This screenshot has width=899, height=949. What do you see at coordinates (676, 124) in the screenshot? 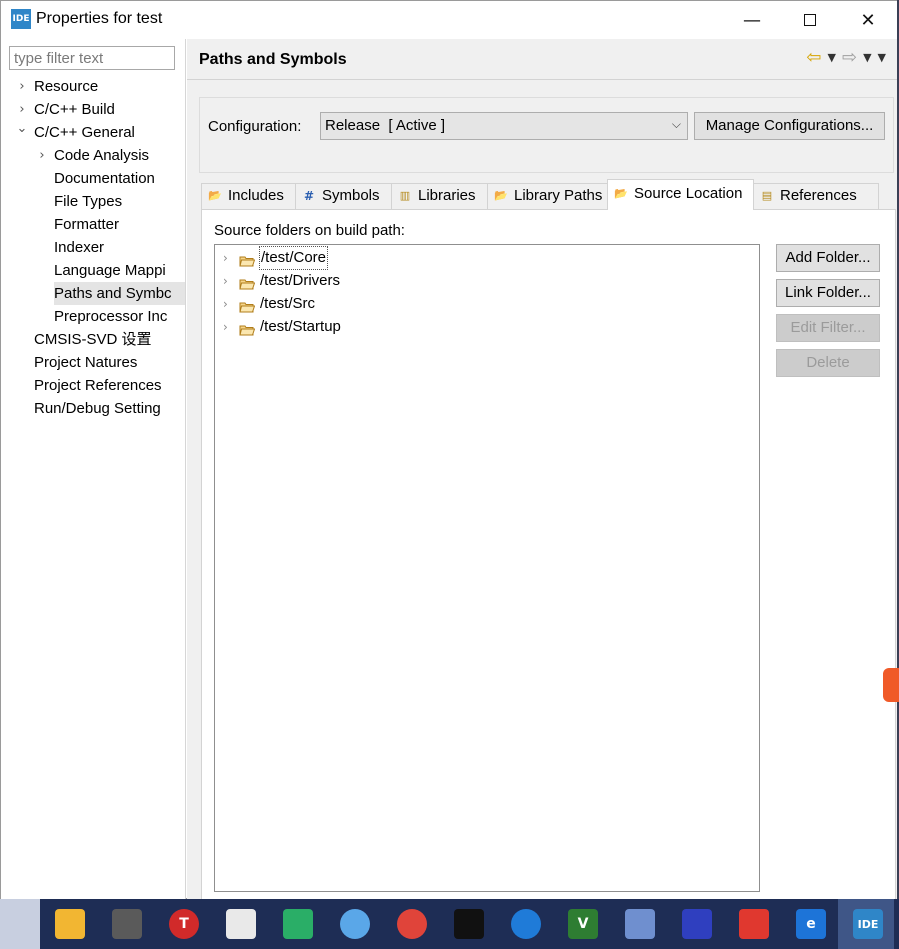
I see `chevron-down-icon: ⌵` at bounding box center [676, 124].